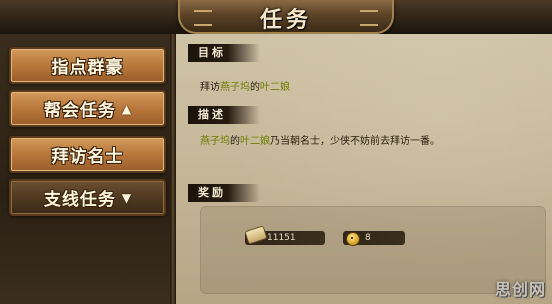  I want to click on description-place: 燕子坞, so click(215, 141).